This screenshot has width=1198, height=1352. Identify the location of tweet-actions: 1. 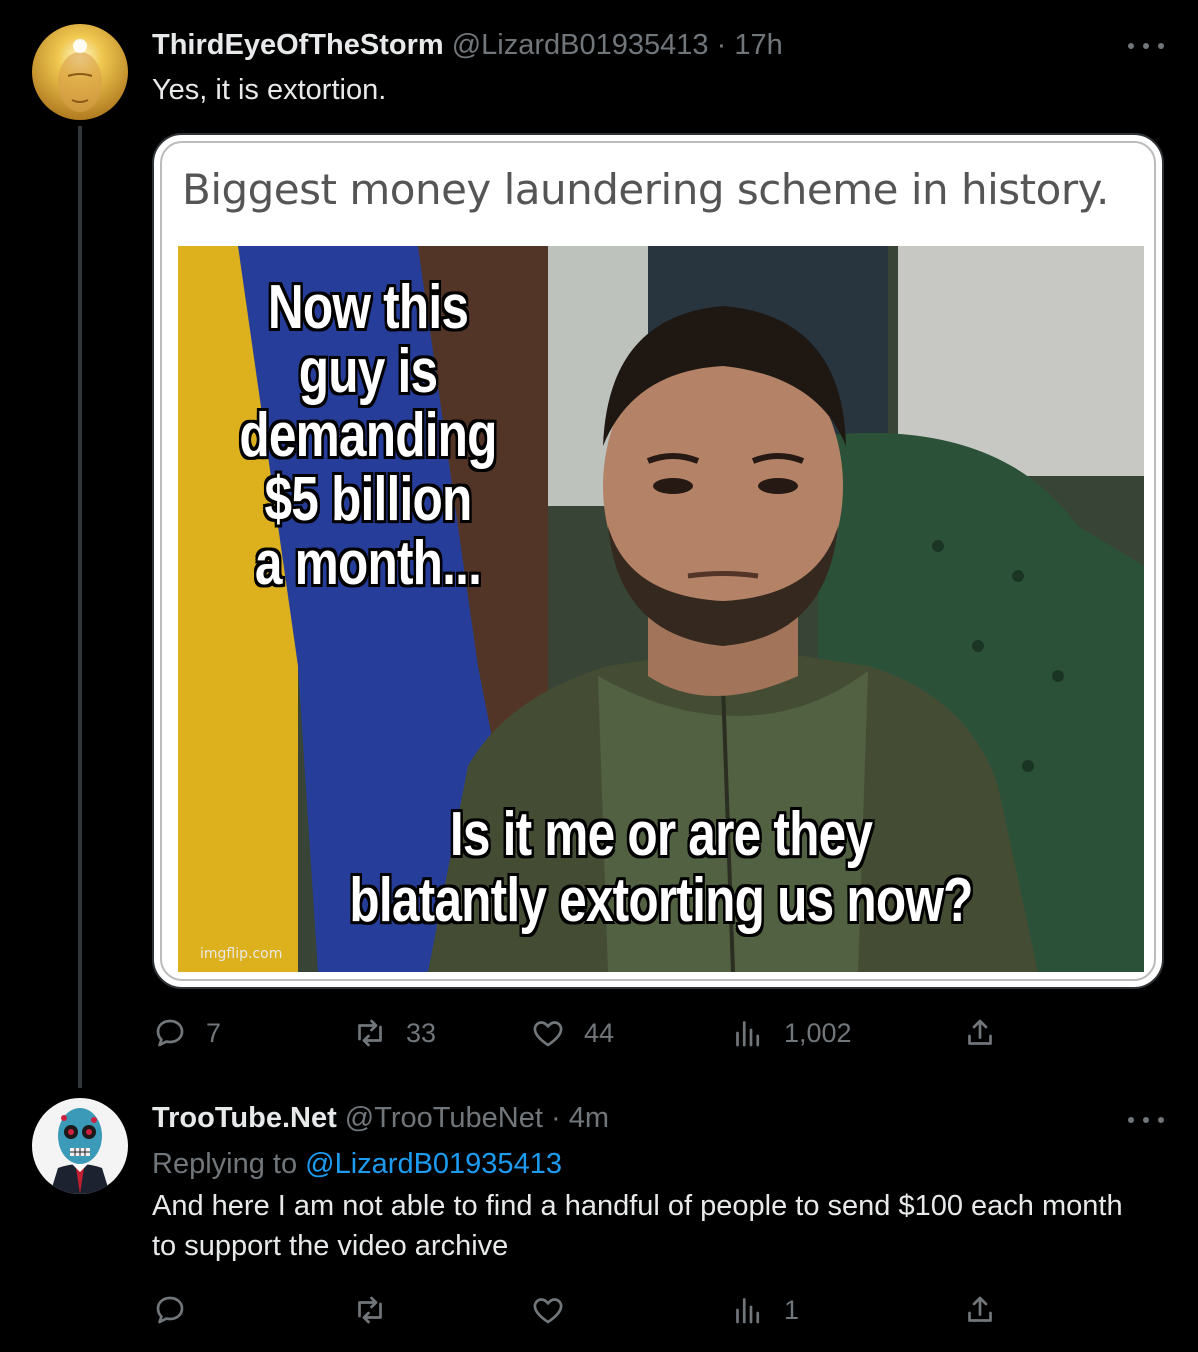
(582, 1310).